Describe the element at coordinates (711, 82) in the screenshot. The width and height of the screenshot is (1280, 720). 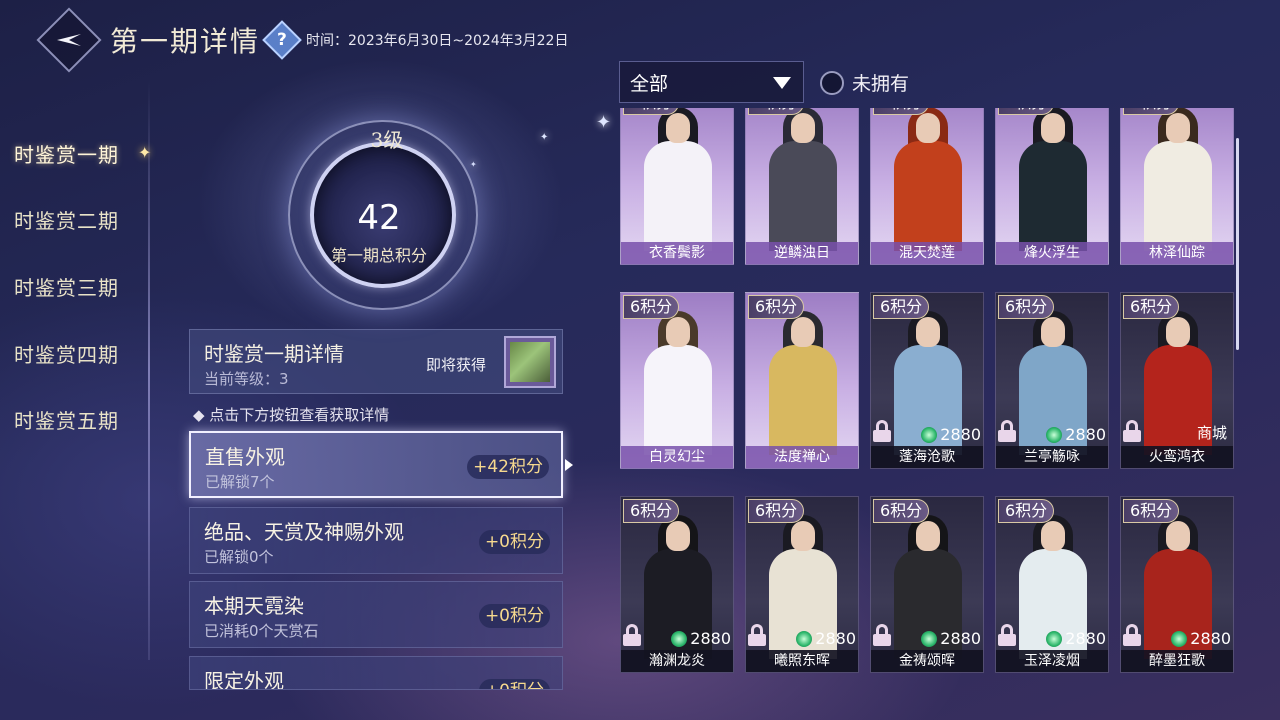
I see `filter-dropdown: 全部` at that location.